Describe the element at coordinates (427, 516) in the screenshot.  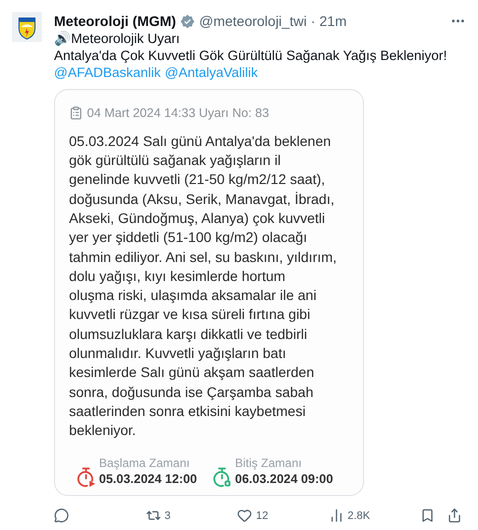
I see `bookmark-icon` at that location.